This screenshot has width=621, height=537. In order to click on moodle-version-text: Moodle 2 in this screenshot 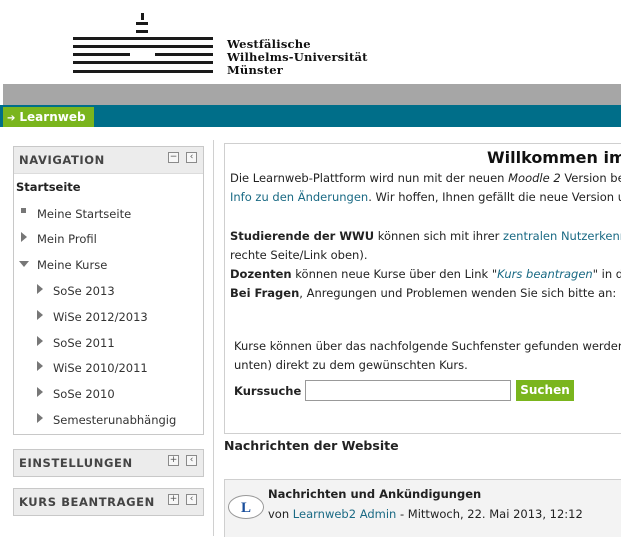, I will do `click(534, 178)`.